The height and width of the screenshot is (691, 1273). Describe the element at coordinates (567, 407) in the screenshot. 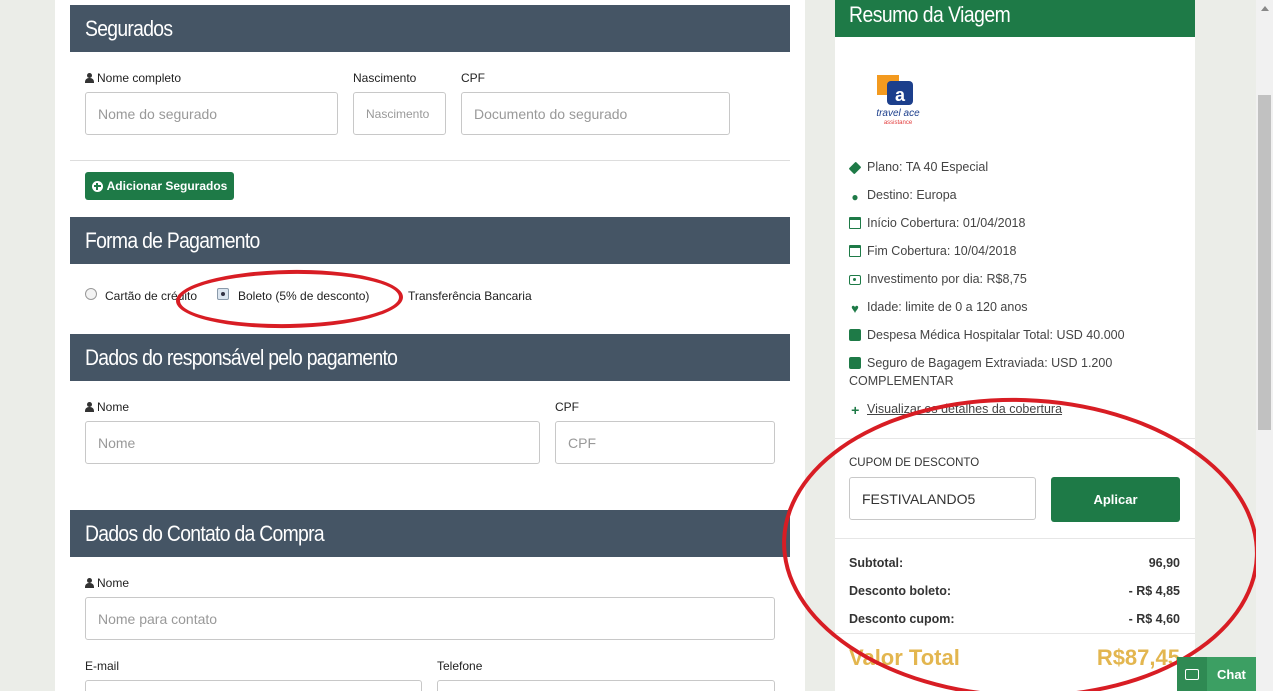

I see `resp-cpf-label: CPF` at that location.